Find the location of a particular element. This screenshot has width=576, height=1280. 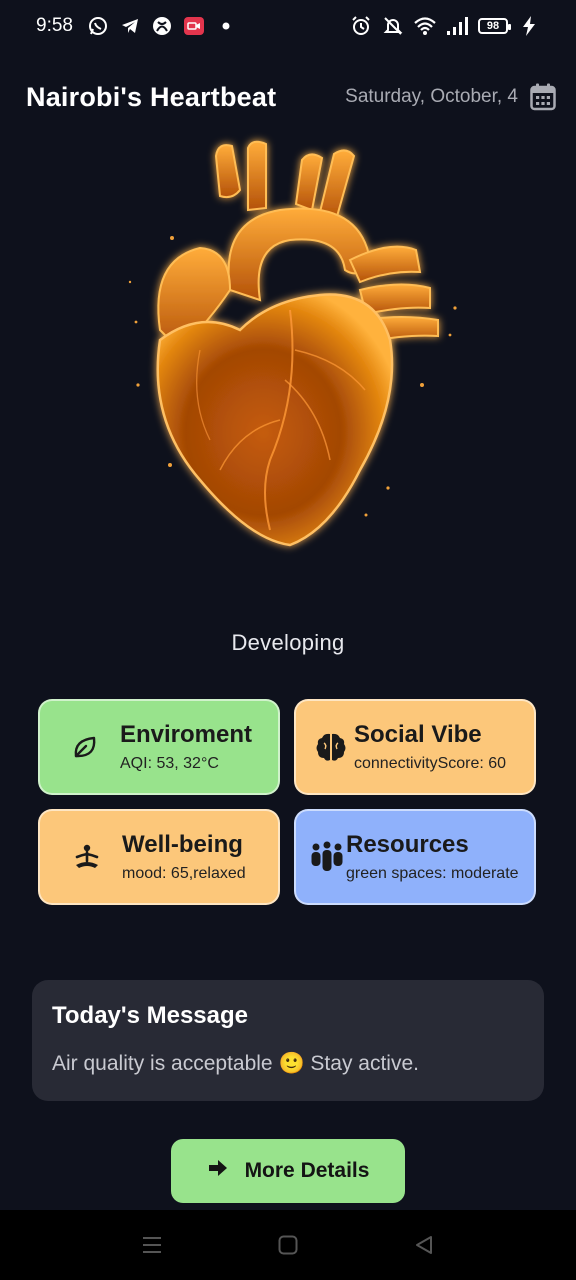

heart-status-label: Developing is located at coordinates (288, 642).